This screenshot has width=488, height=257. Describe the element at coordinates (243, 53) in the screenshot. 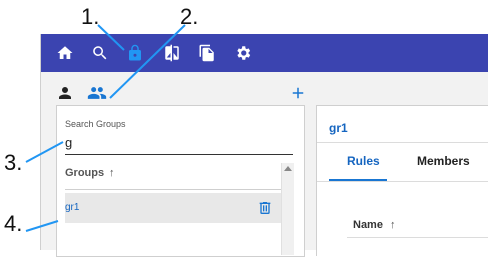

I see `settings-icon` at that location.